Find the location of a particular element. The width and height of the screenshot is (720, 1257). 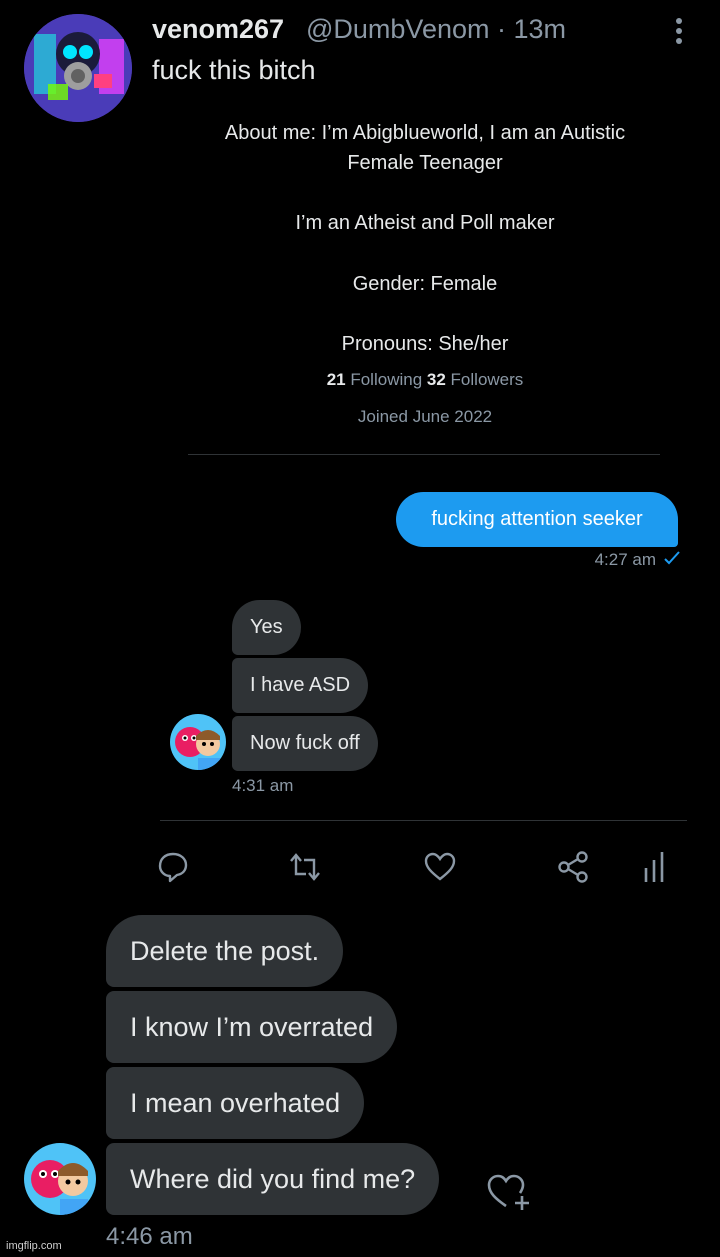

bio-line: Gender: Female is located at coordinates (425, 284).